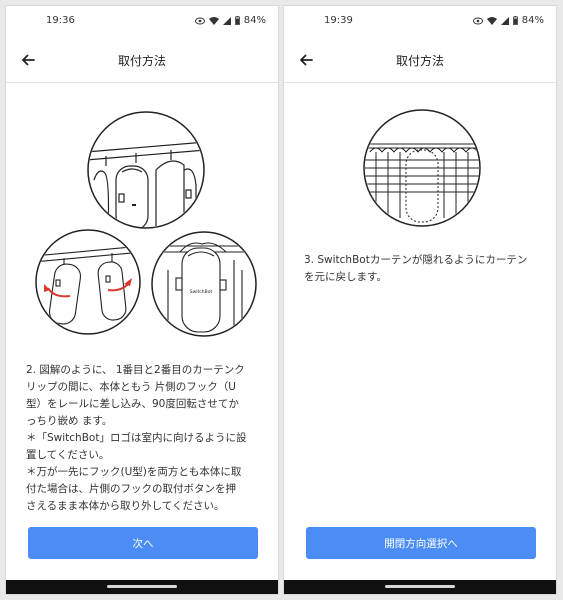 This screenshot has width=563, height=600. What do you see at coordinates (142, 20) in the screenshot?
I see `status-bar: 19:36 84%` at bounding box center [142, 20].